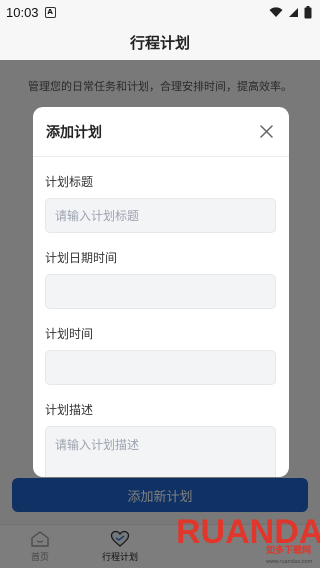 The height and width of the screenshot is (568, 320). What do you see at coordinates (293, 12) in the screenshot?
I see `cellular-icon` at bounding box center [293, 12].